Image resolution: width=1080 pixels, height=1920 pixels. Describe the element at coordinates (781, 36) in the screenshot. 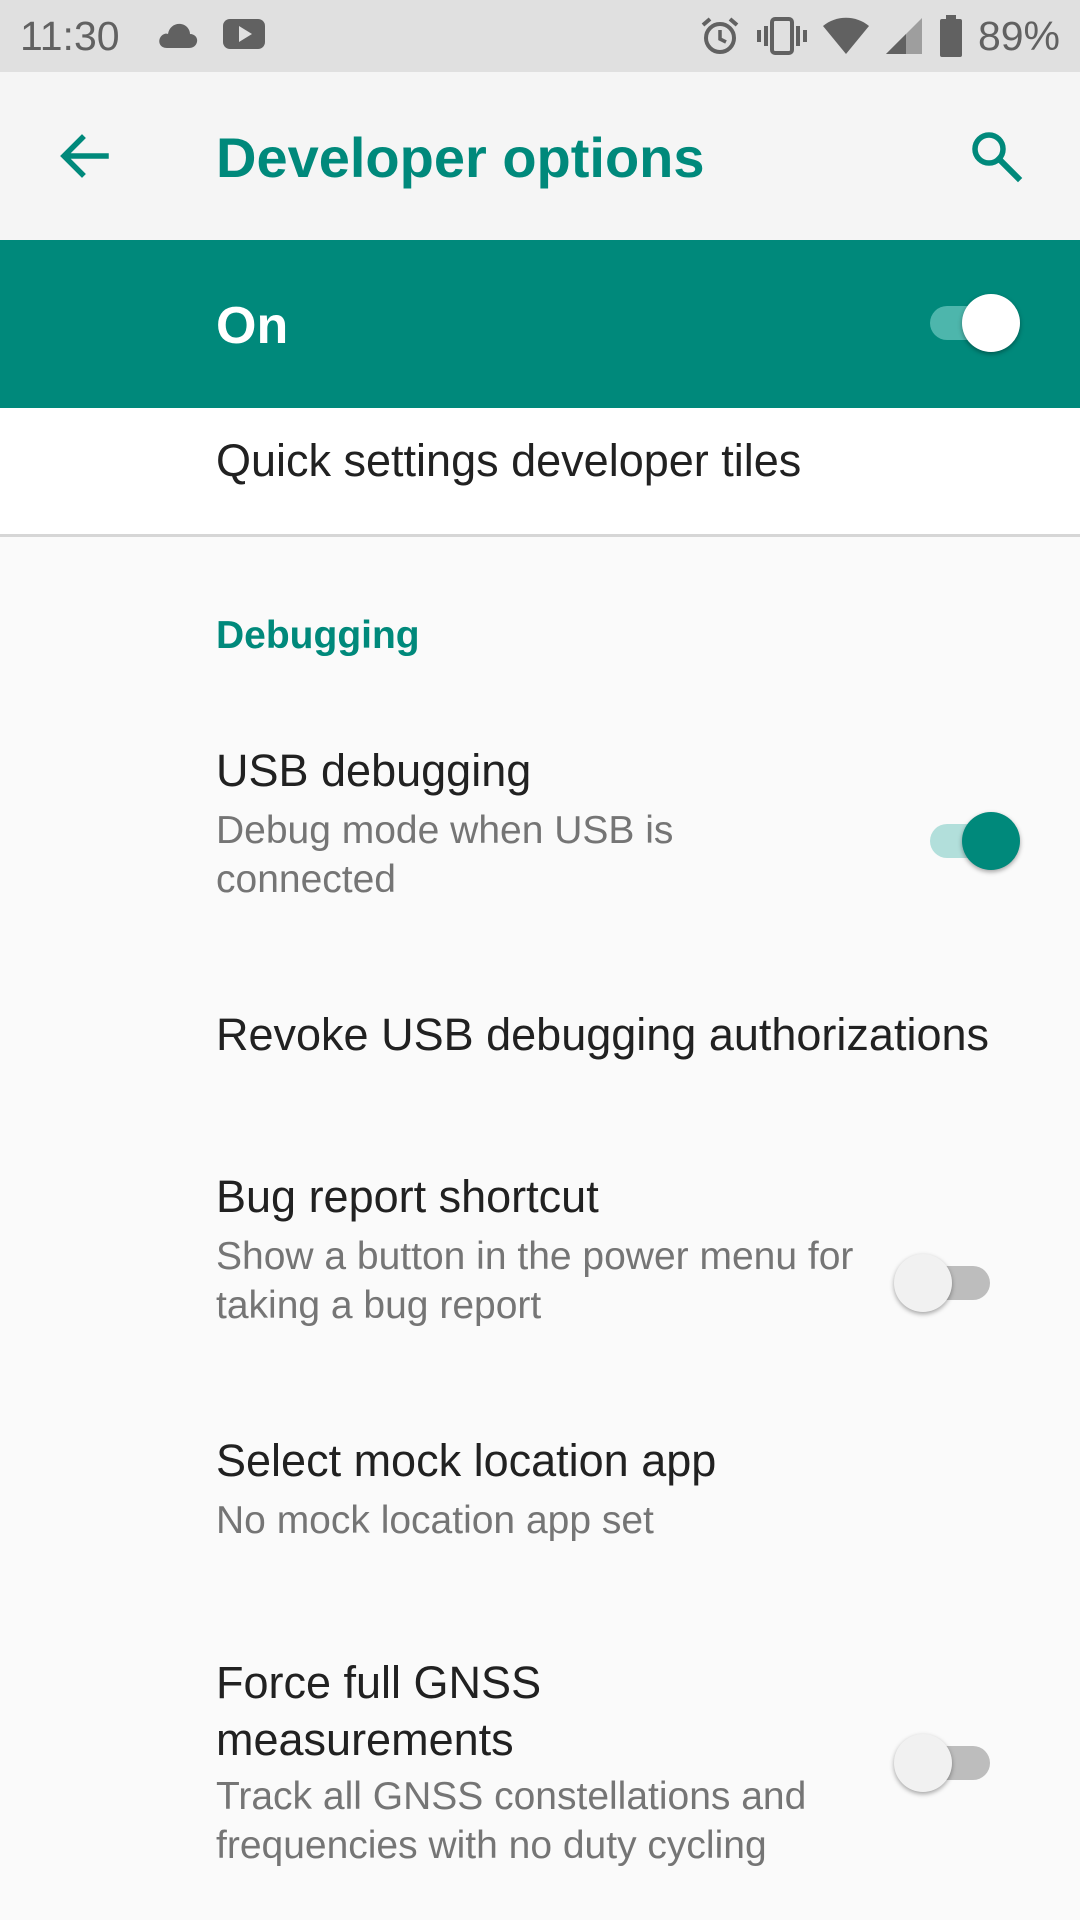

I see `vibrate-icon` at that location.